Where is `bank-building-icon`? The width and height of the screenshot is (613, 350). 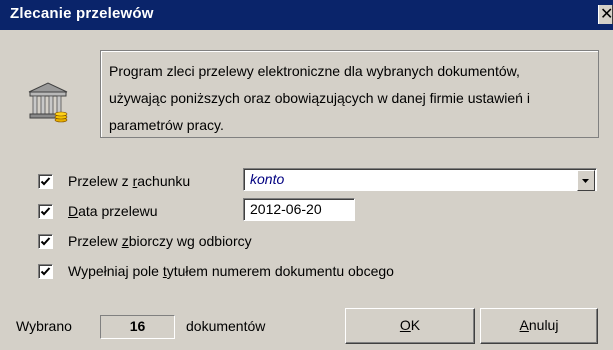 bank-building-icon is located at coordinates (48, 102).